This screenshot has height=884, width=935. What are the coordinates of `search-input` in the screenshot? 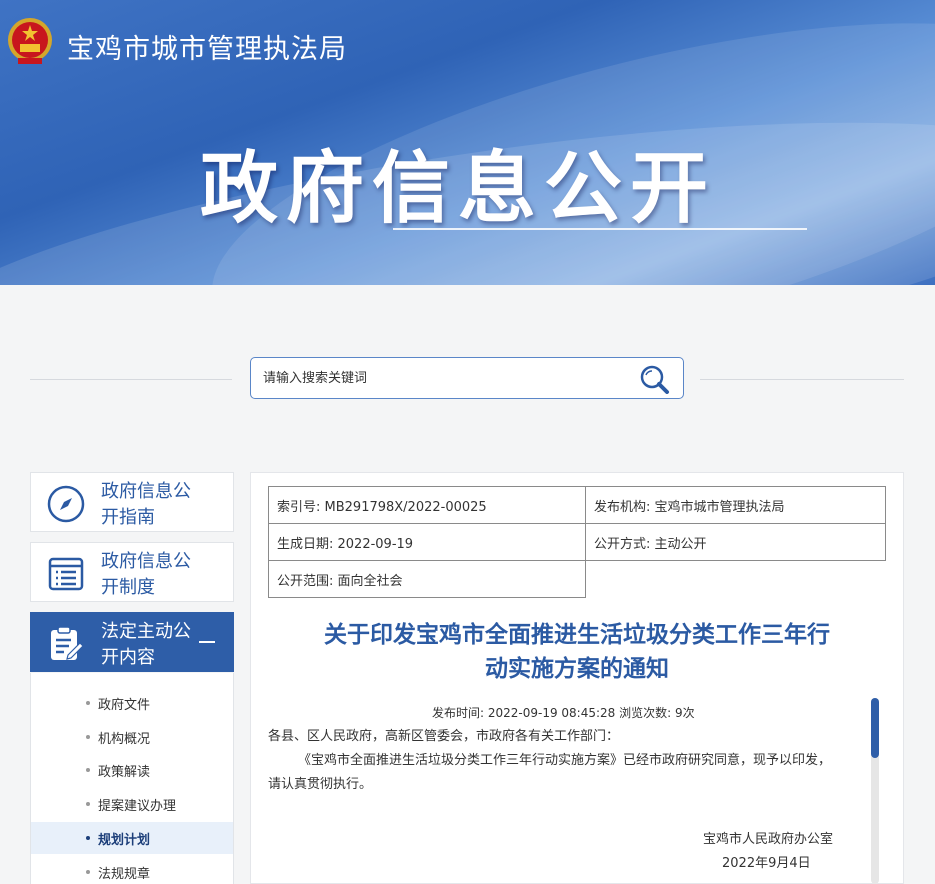 It's located at (443, 378).